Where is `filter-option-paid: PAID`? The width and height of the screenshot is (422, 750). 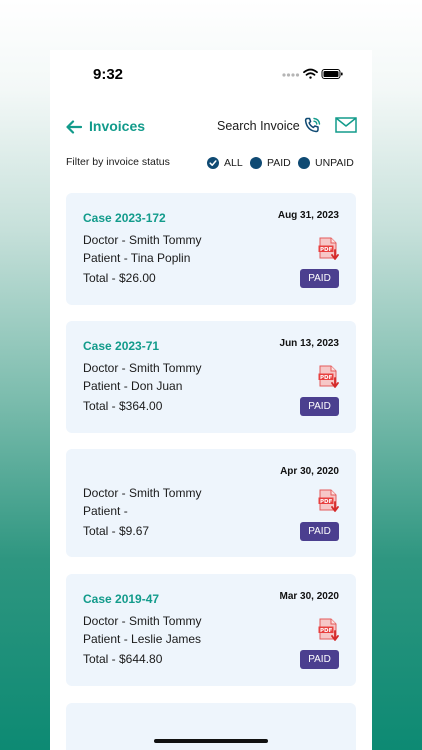 filter-option-paid: PAID is located at coordinates (270, 163).